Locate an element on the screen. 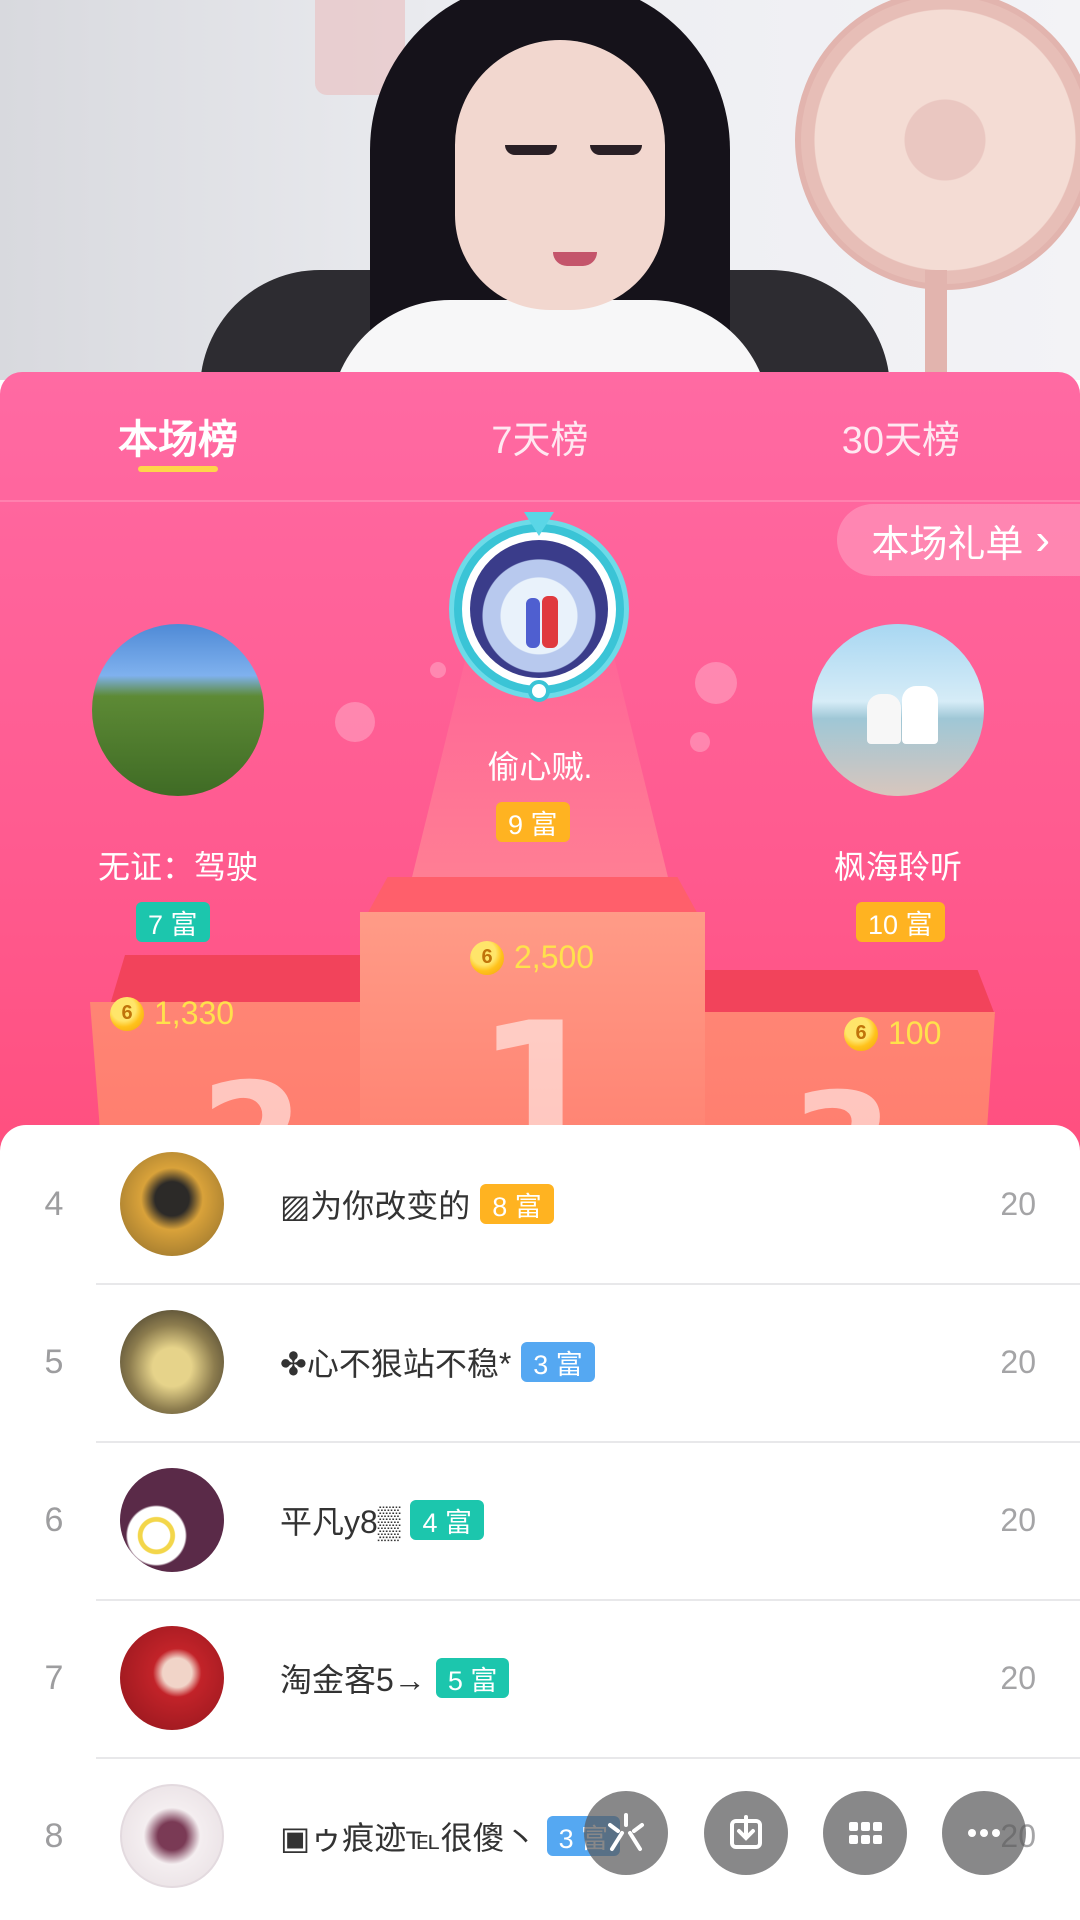  third-place-coins: 6 100 is located at coordinates (892, 1033).